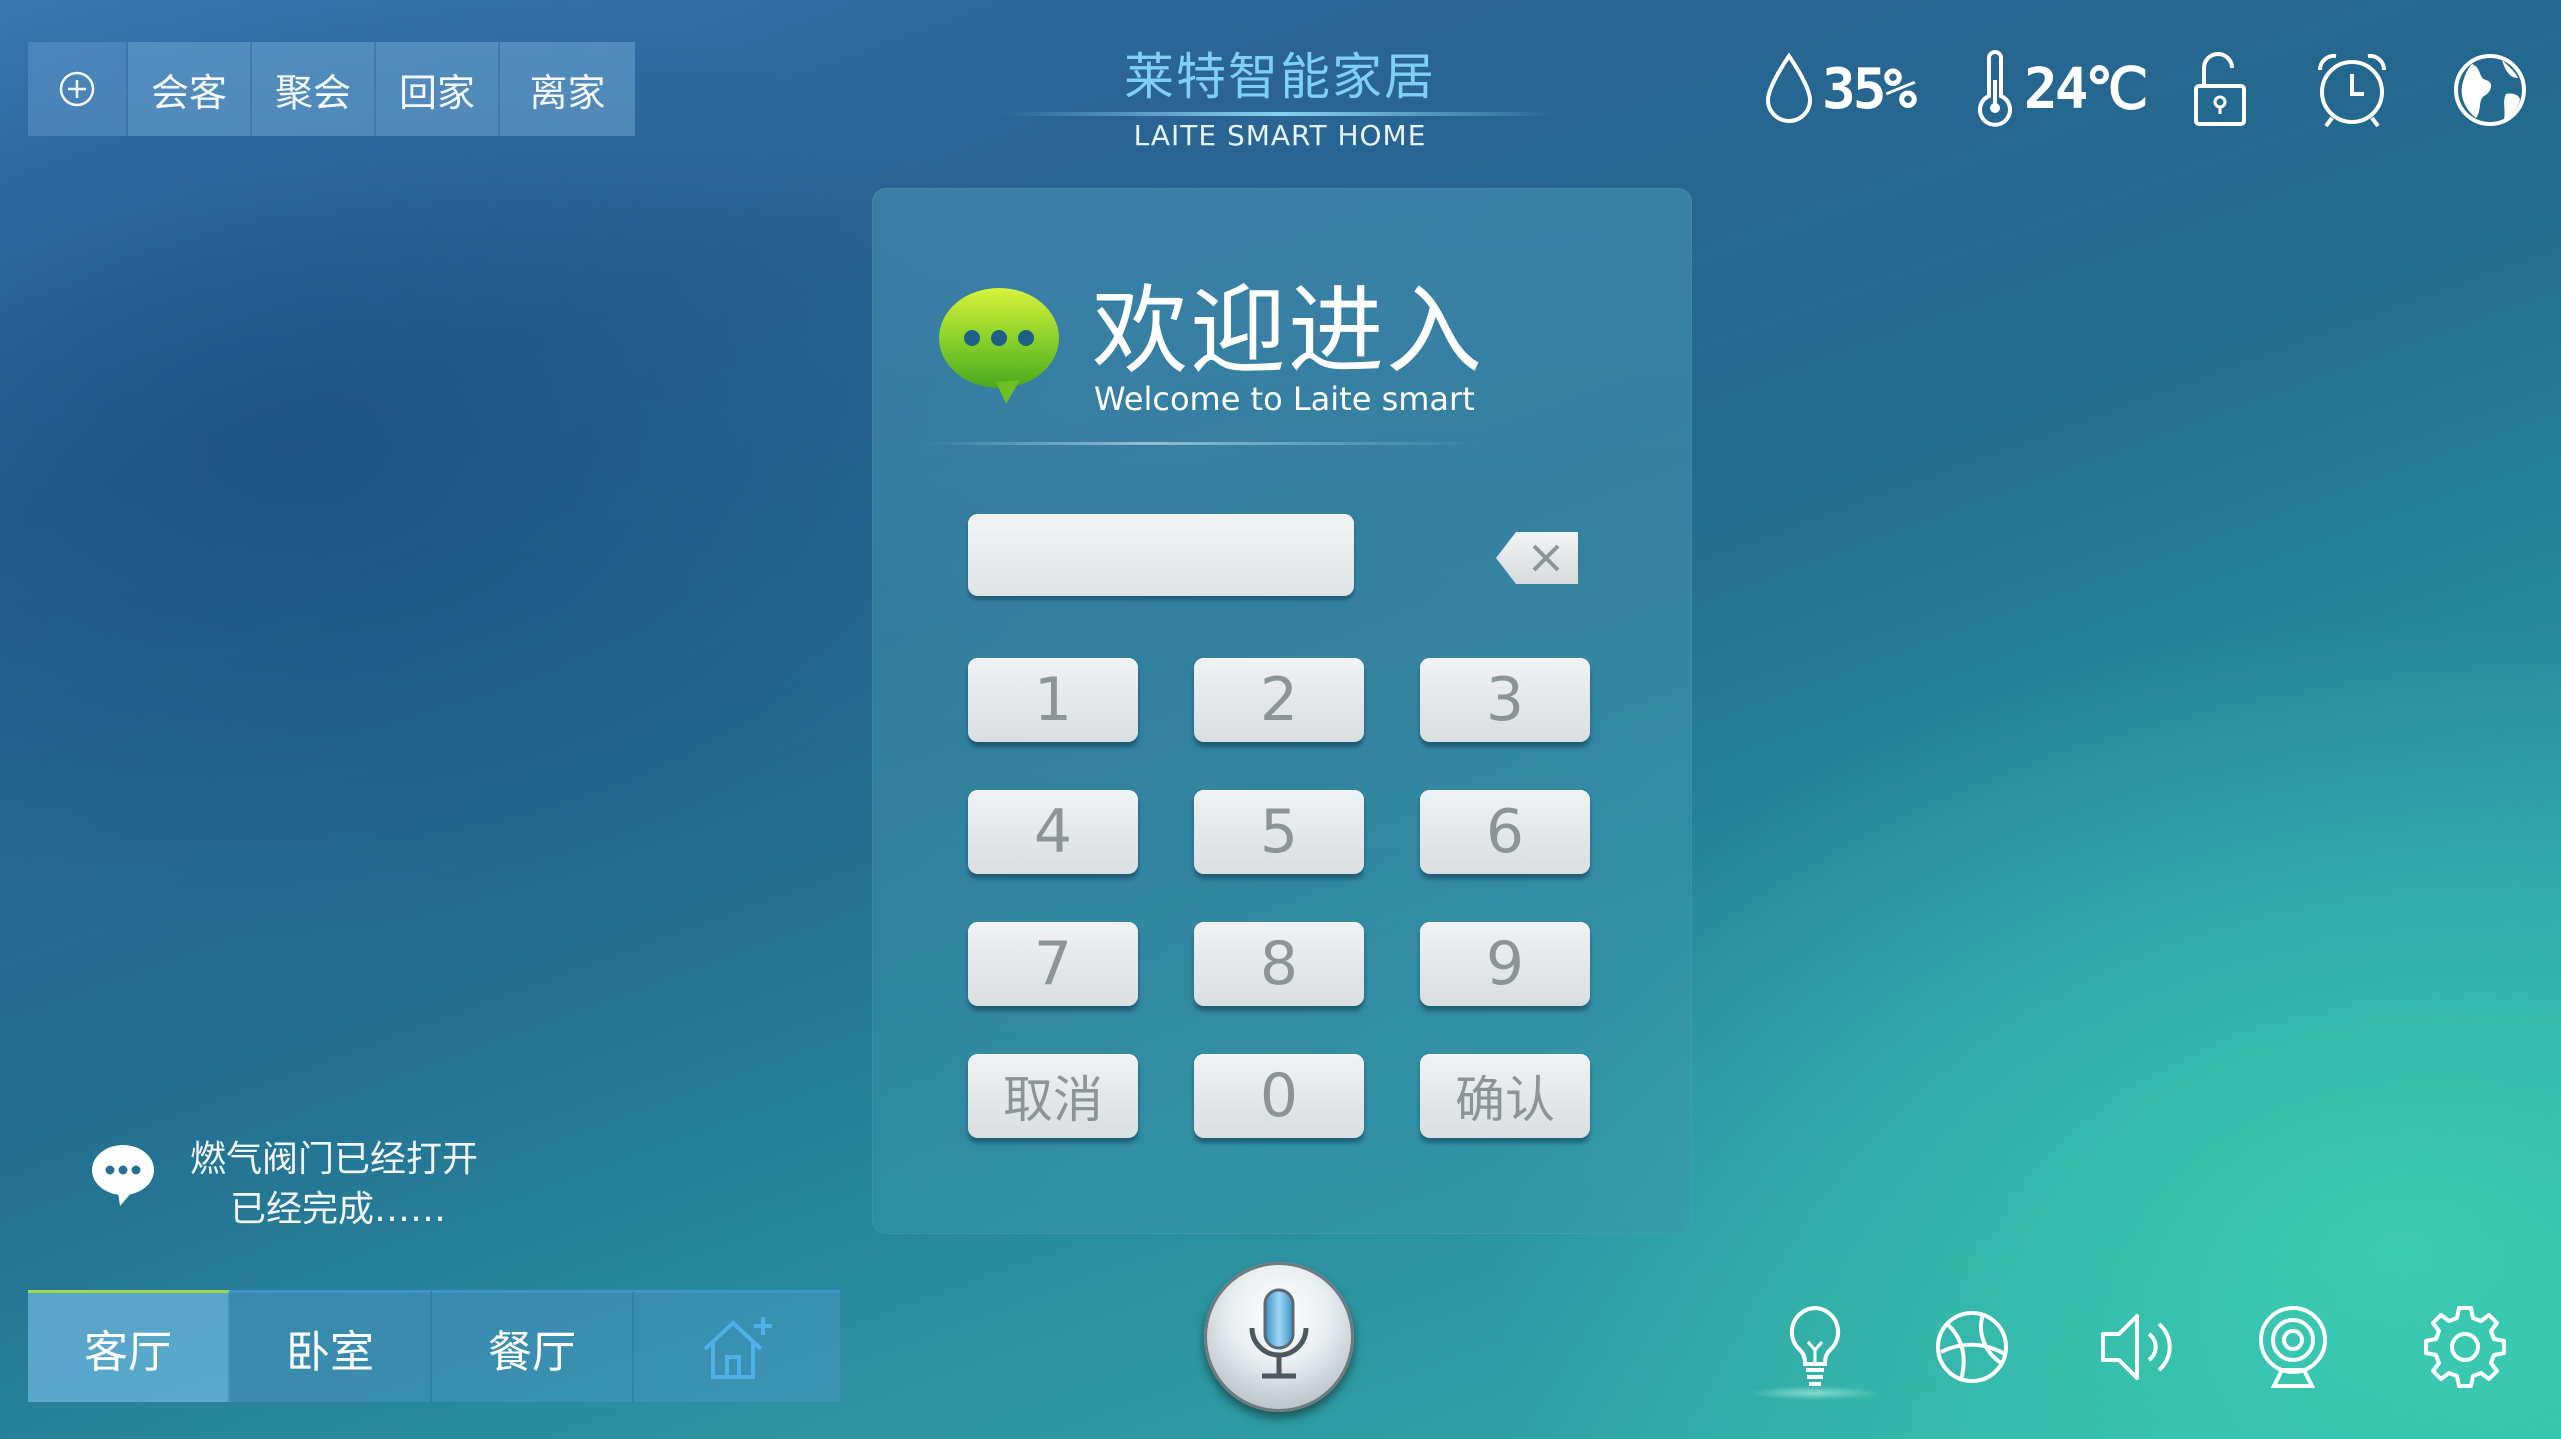 This screenshot has width=2561, height=1439. I want to click on lock-button, so click(2218, 90).